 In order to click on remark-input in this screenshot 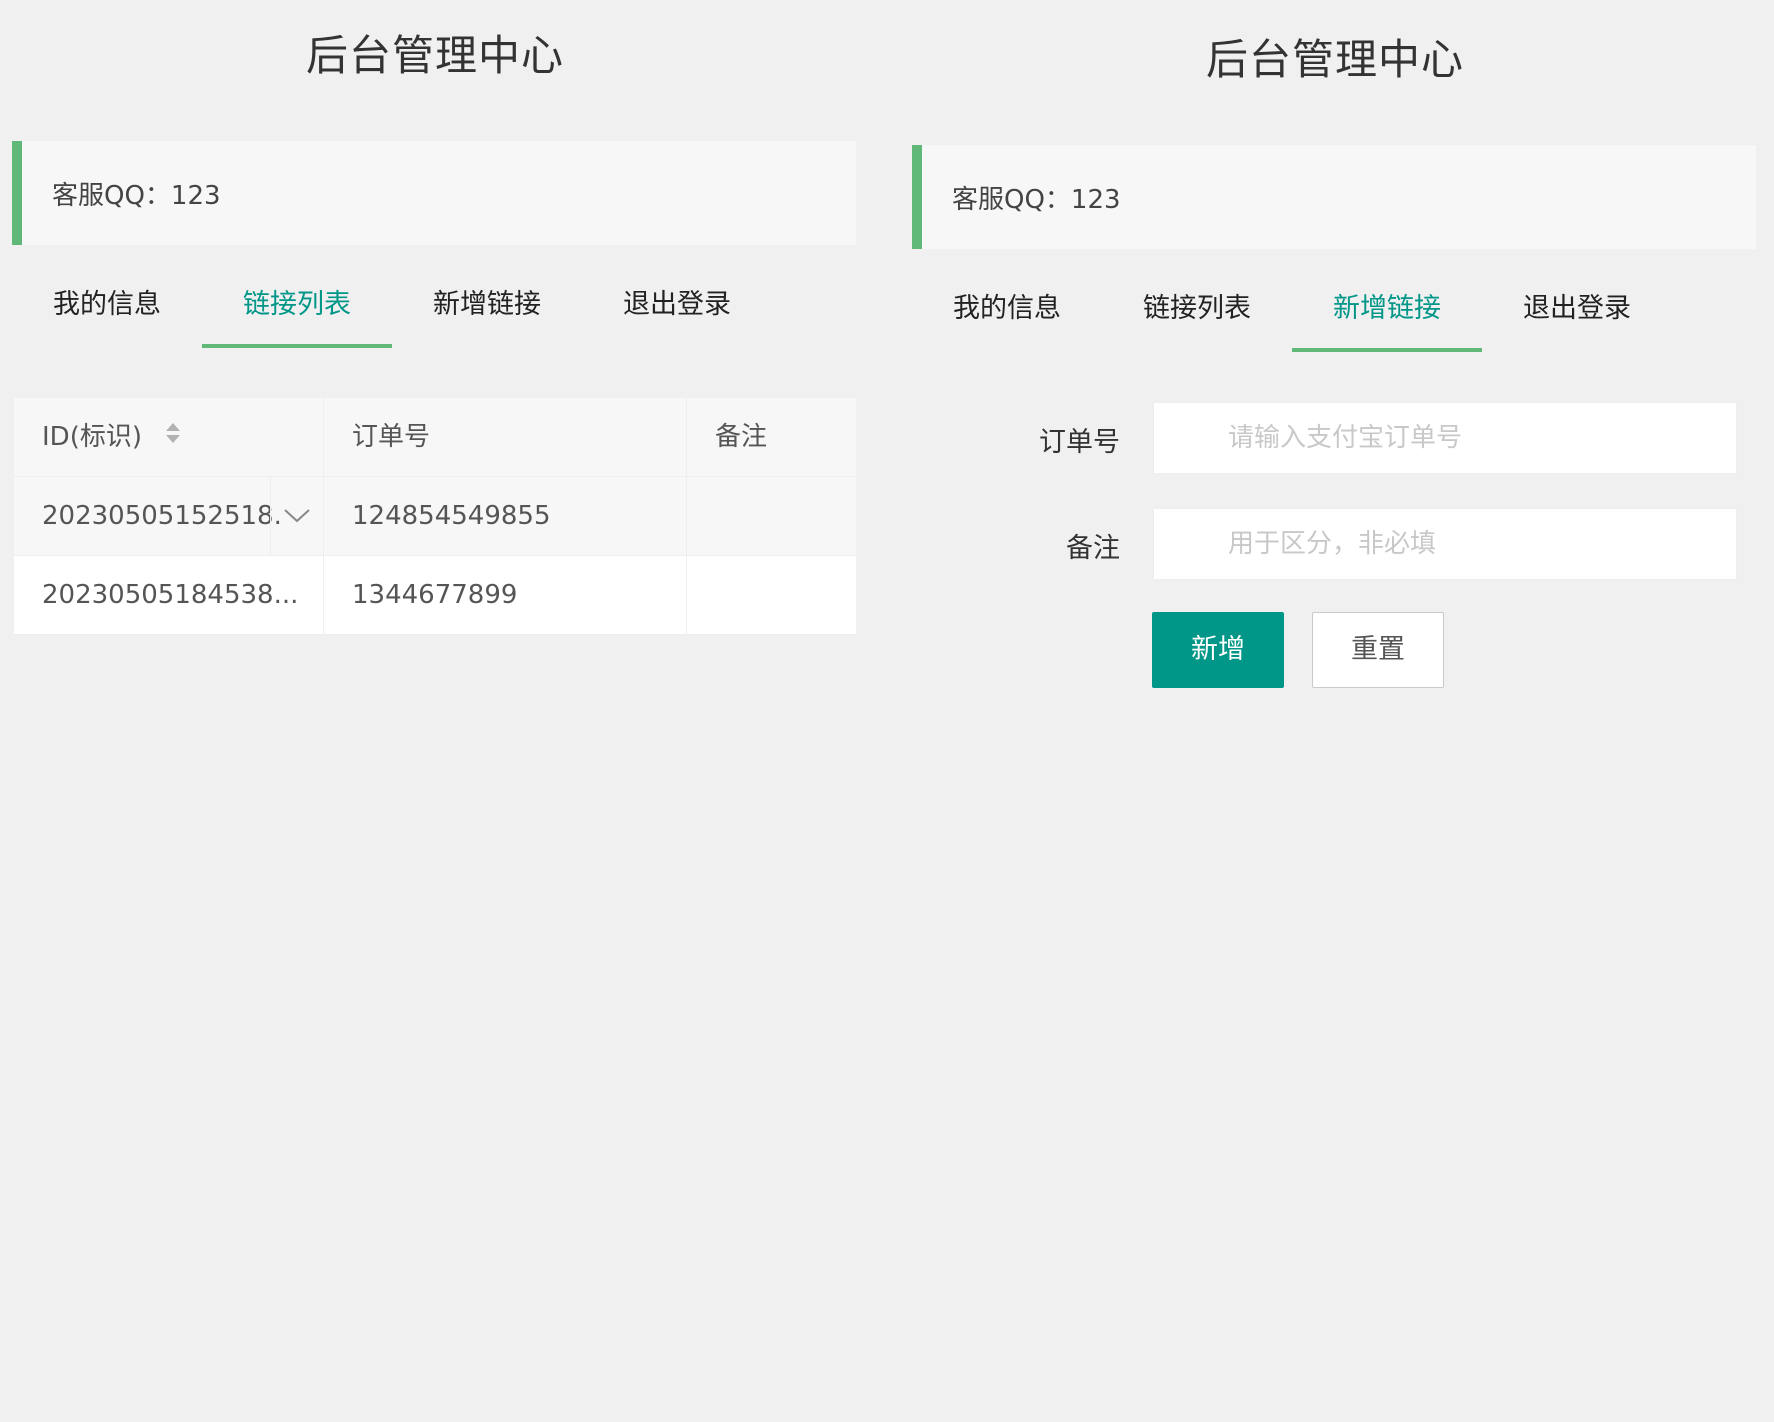, I will do `click(1445, 544)`.